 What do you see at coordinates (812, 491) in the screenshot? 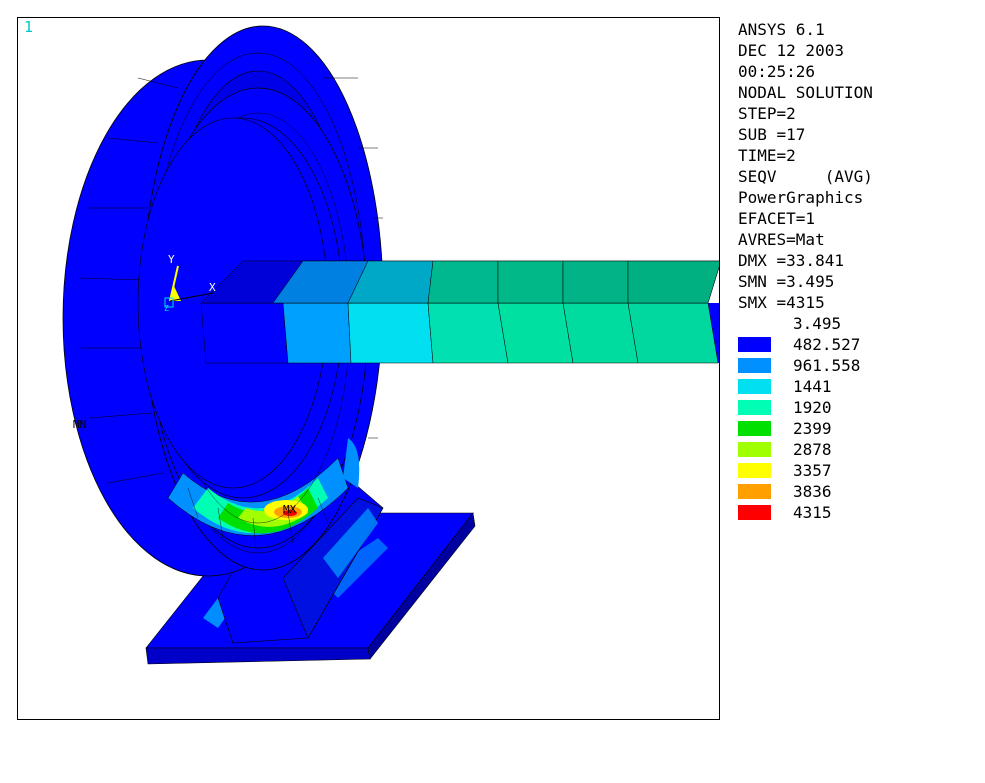
I see `legend-value: 3836` at bounding box center [812, 491].